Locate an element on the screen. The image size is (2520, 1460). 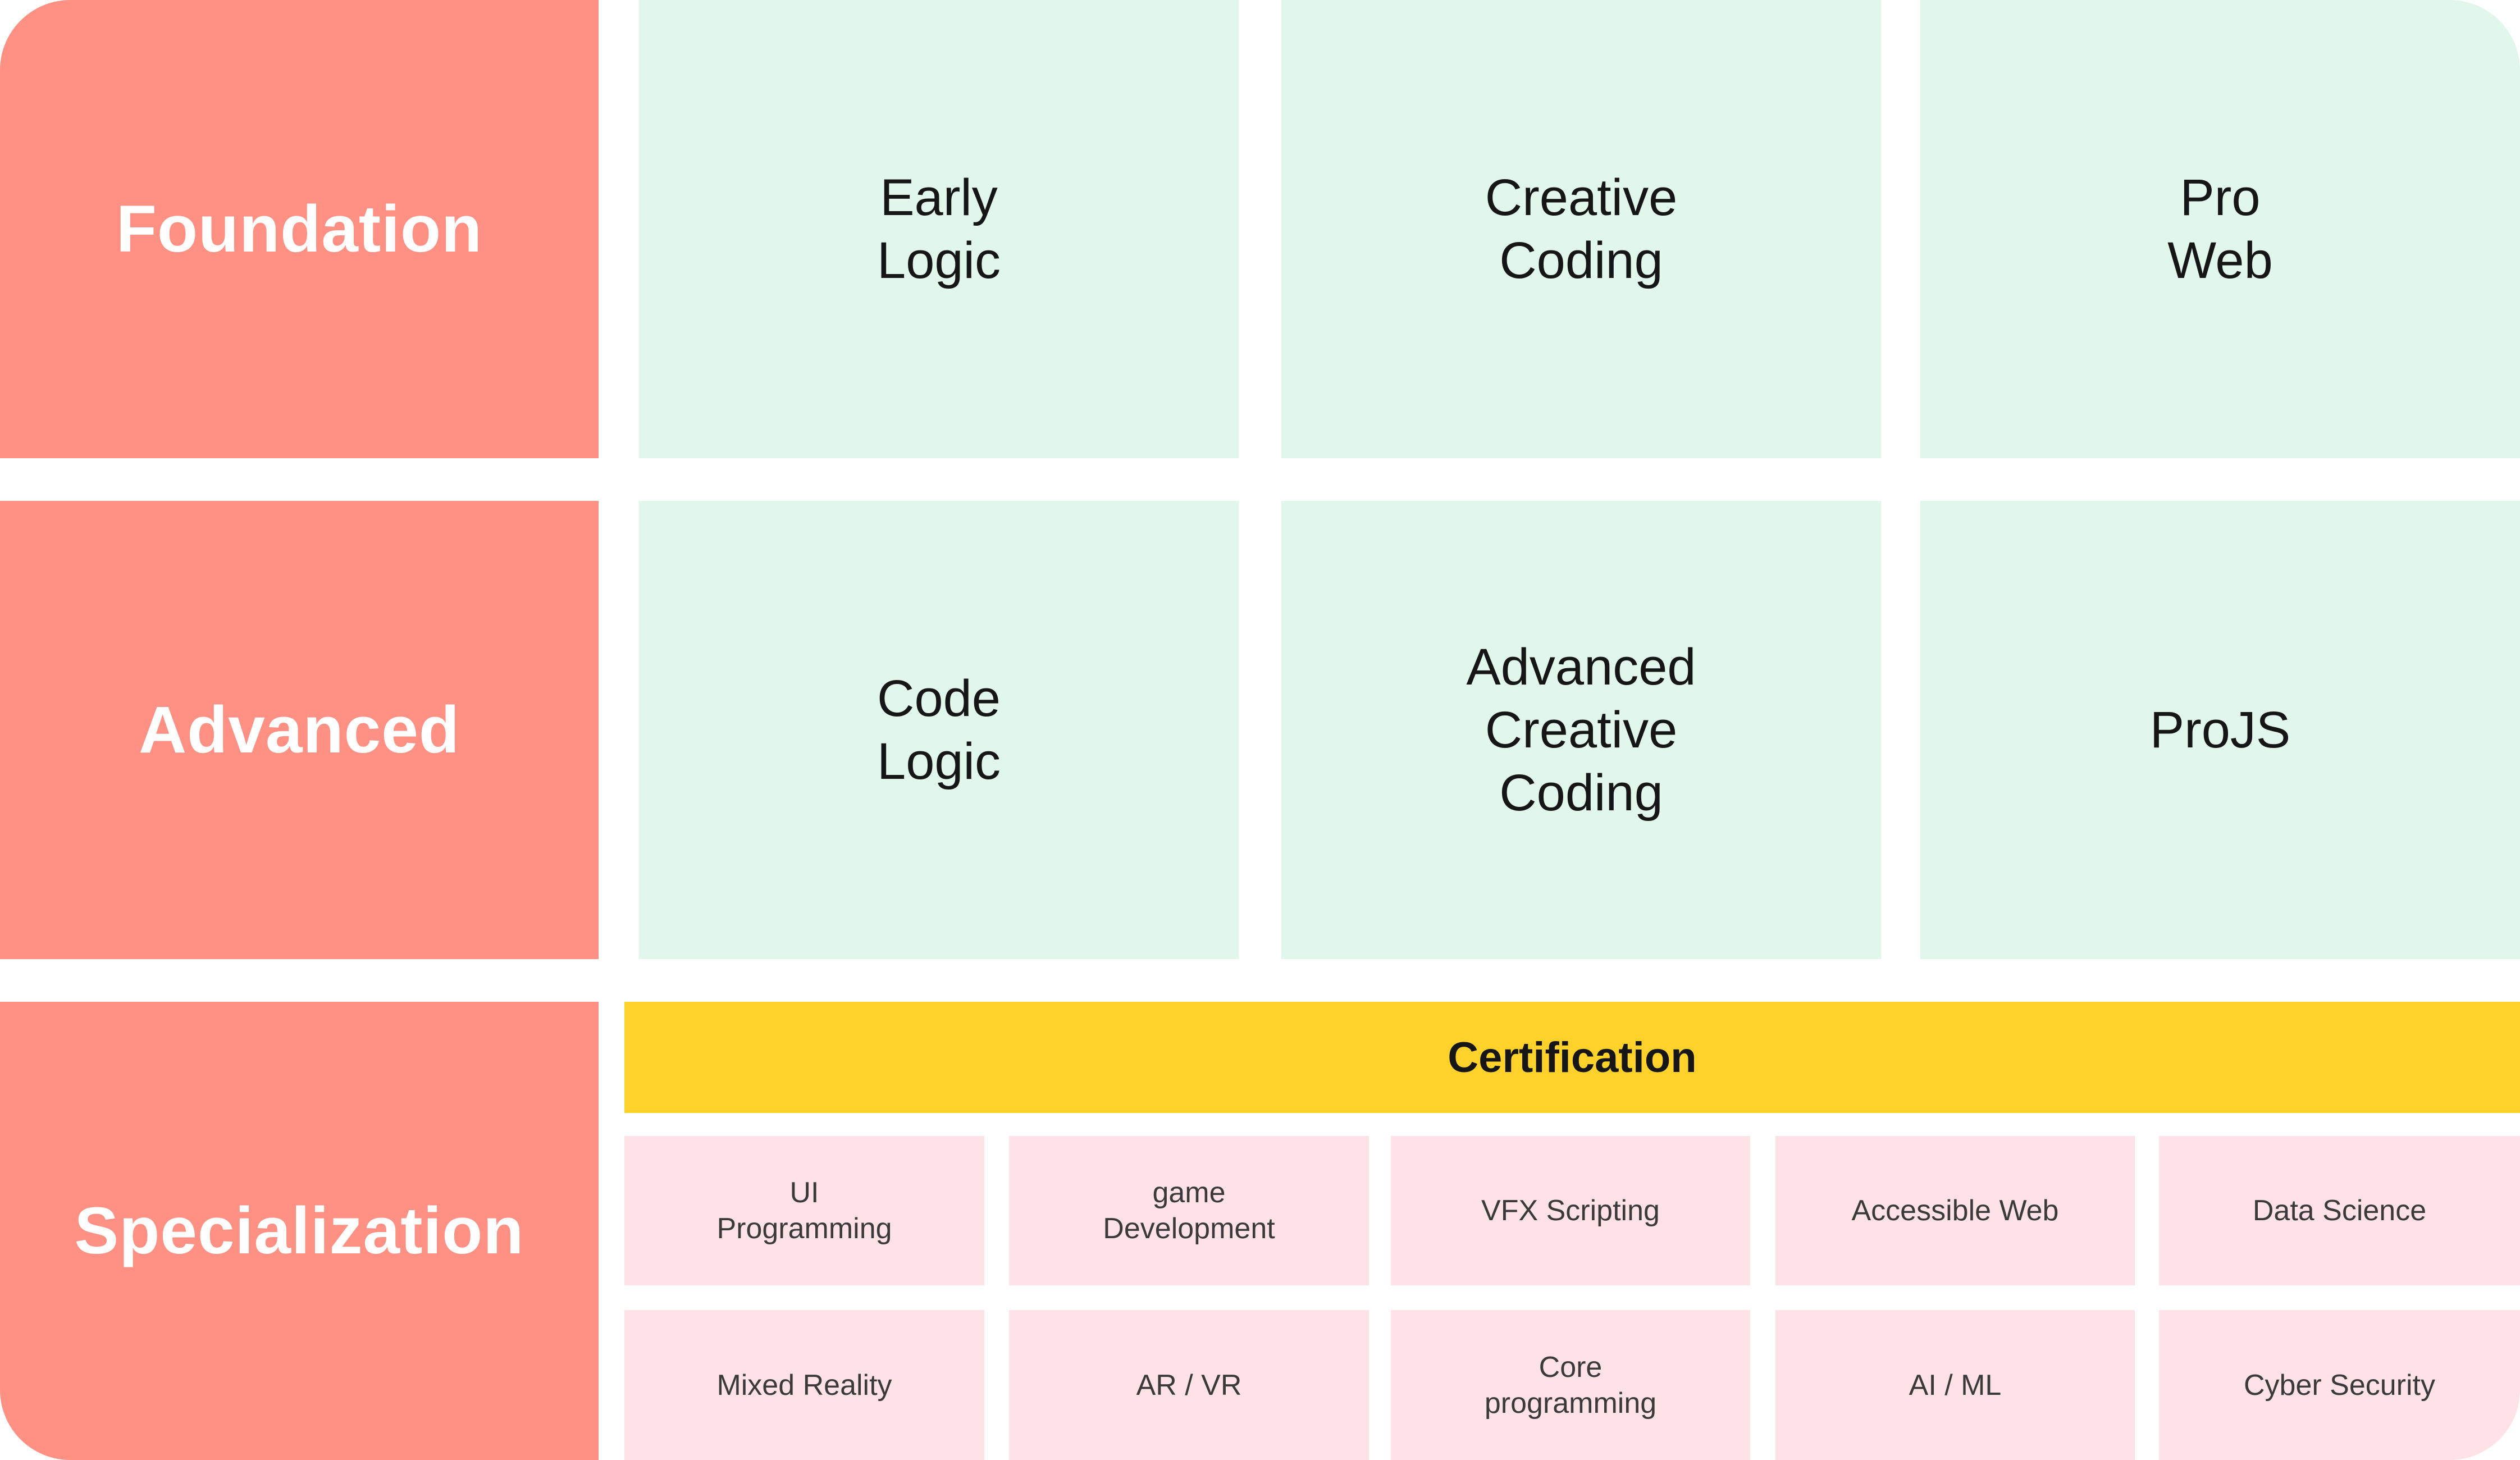
specialization-ar-vr: AR / VR is located at coordinates (1189, 1385).